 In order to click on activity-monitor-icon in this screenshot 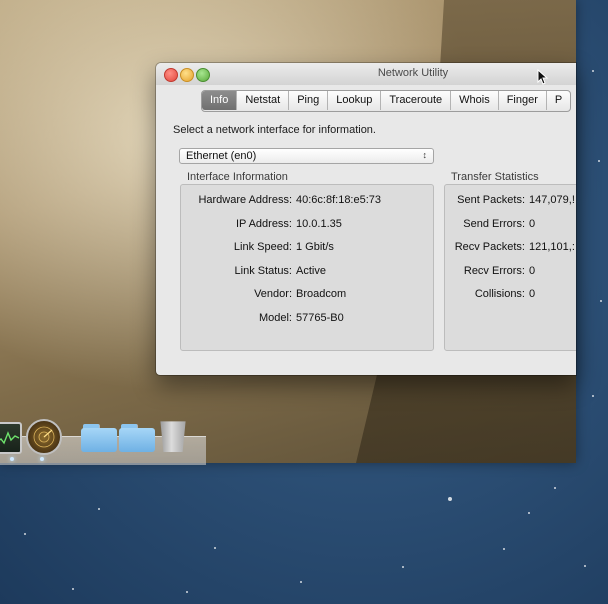, I will do `click(11, 438)`.